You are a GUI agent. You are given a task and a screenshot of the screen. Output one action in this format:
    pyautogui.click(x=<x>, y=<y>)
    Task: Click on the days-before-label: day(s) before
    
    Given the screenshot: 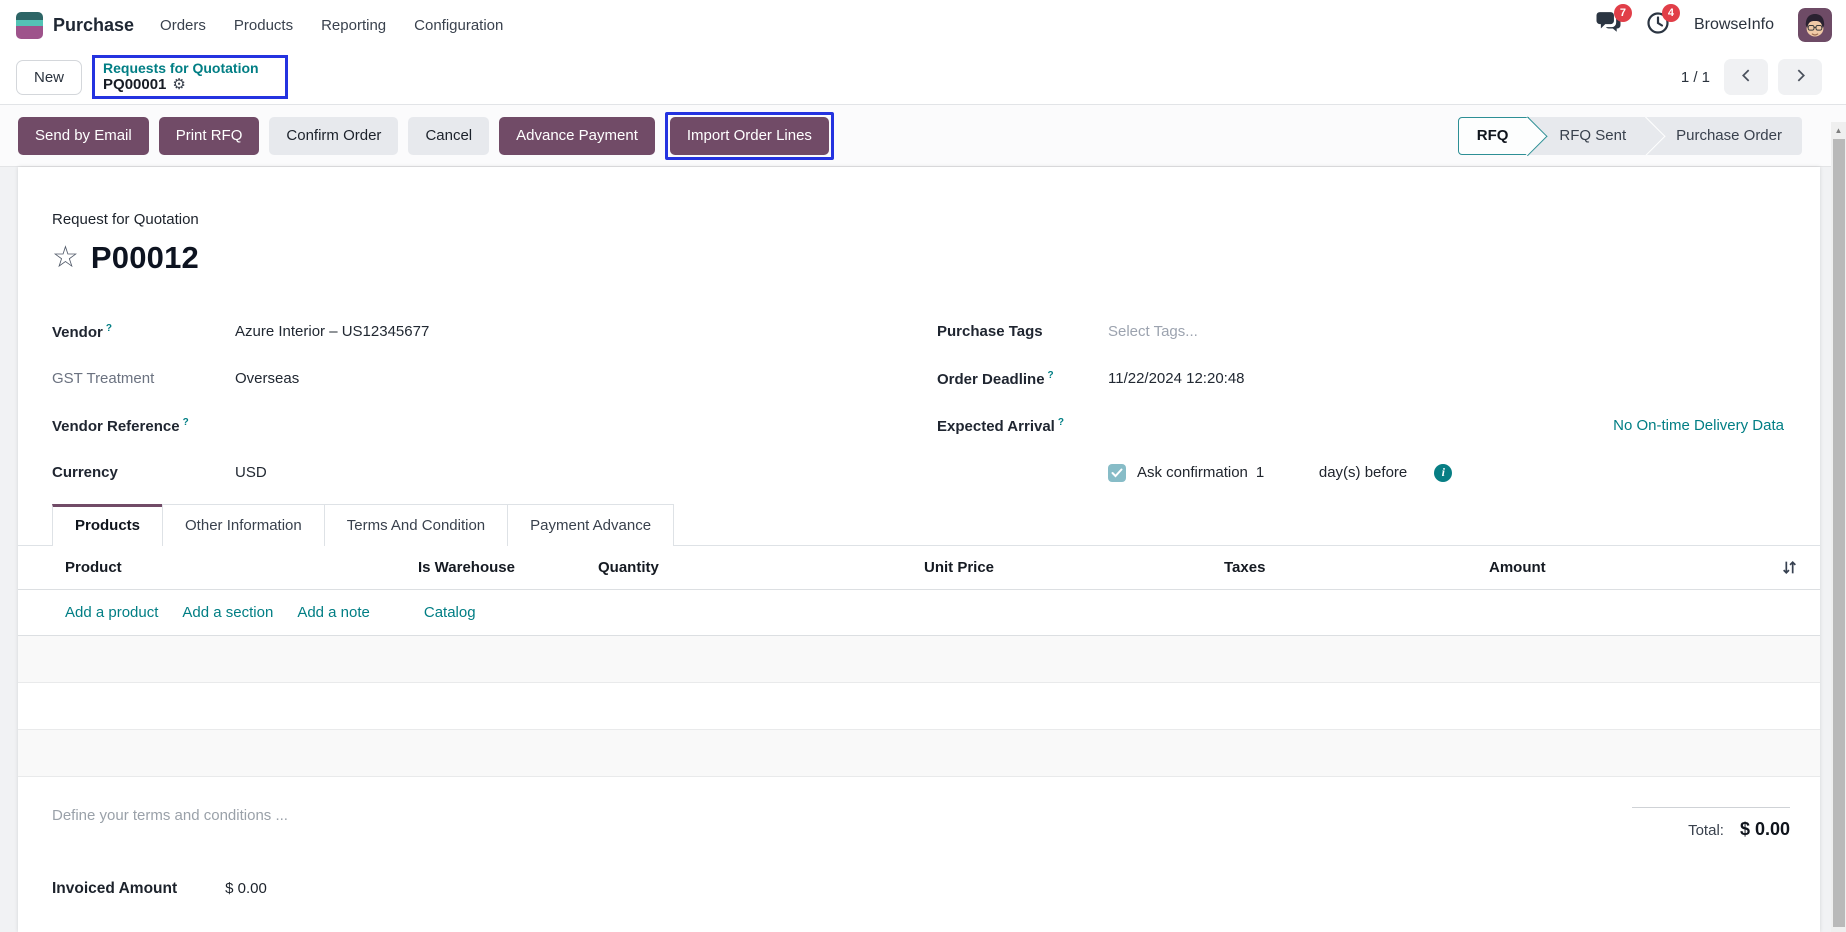 What is the action you would take?
    pyautogui.click(x=1363, y=472)
    